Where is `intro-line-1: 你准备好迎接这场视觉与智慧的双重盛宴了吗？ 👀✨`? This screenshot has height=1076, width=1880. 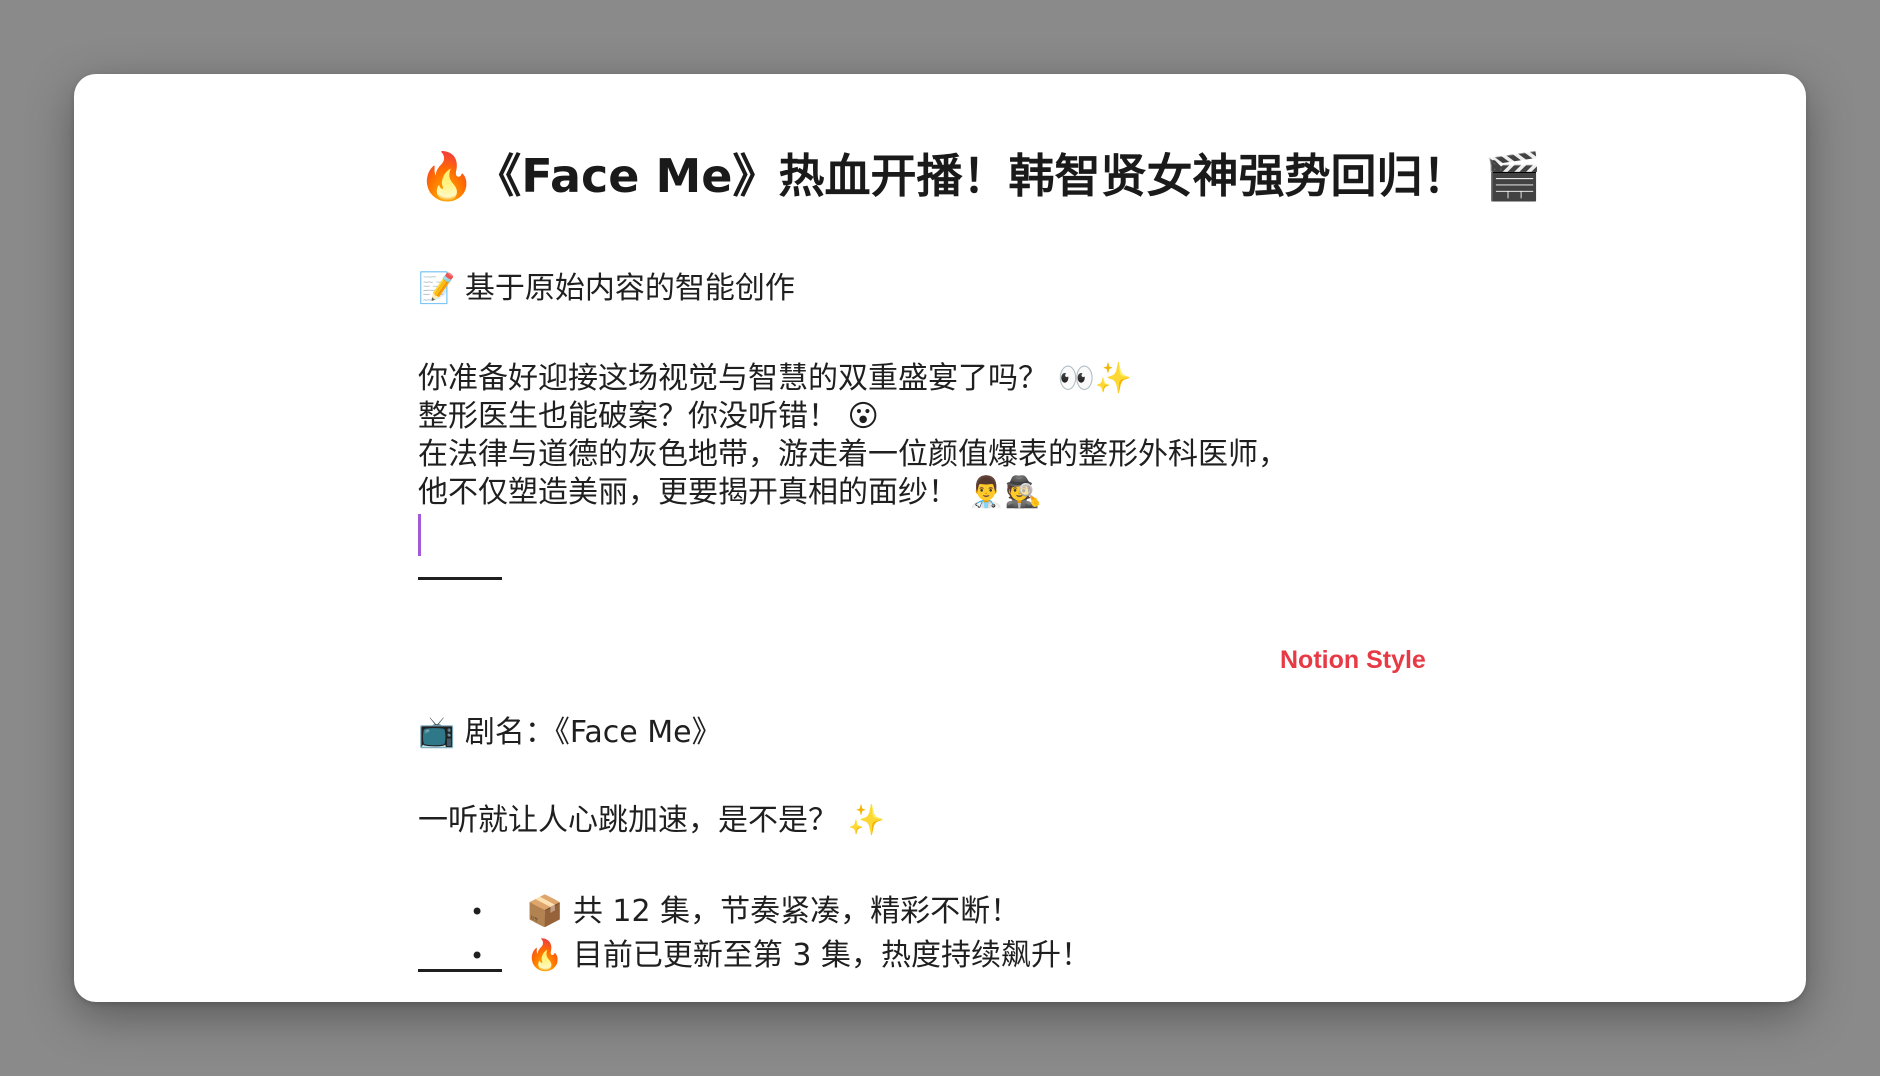 intro-line-1: 你准备好迎接这场视觉与智慧的双重盛宴了吗？ 👀✨ is located at coordinates (775, 378).